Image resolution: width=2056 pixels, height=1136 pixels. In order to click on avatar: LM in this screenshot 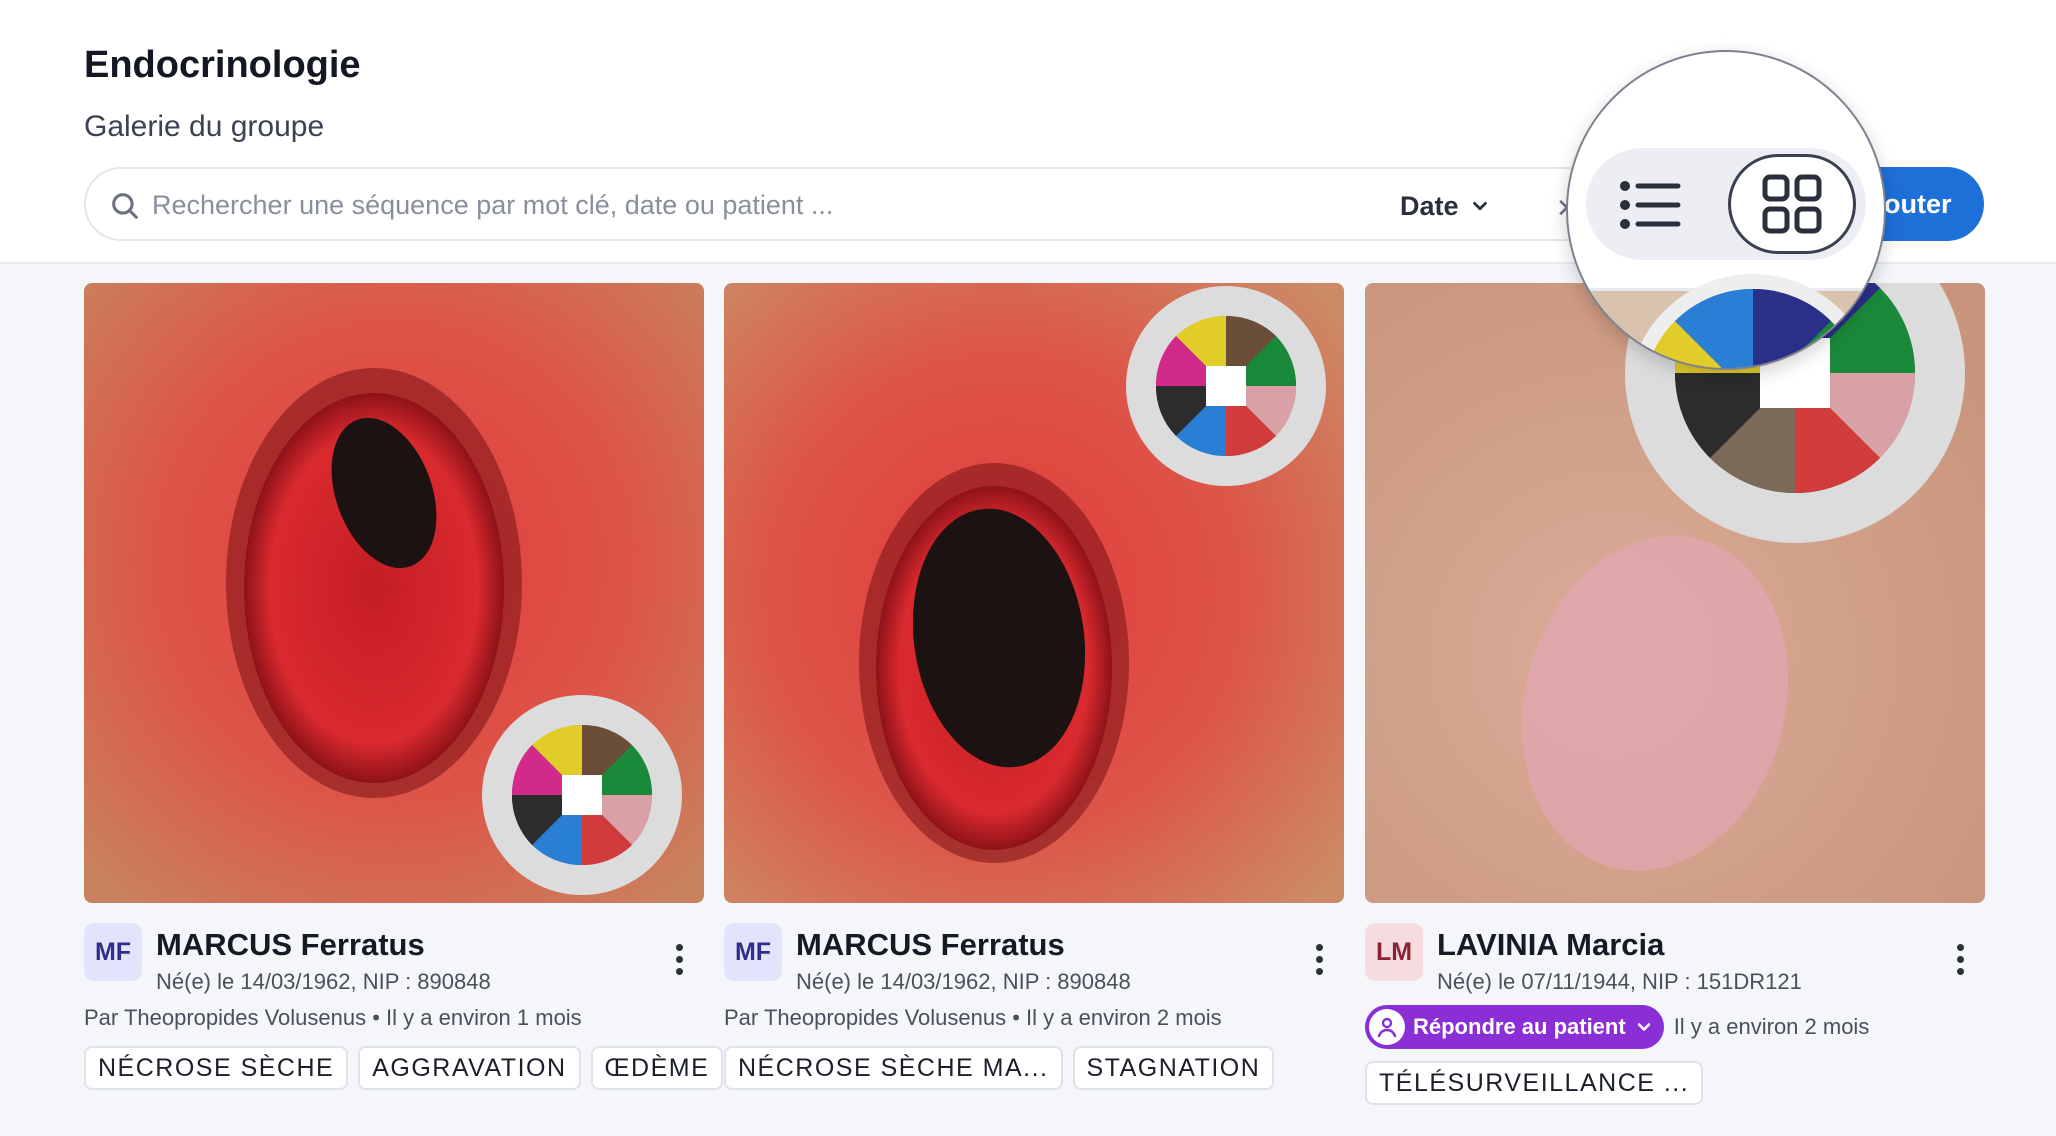, I will do `click(1394, 952)`.